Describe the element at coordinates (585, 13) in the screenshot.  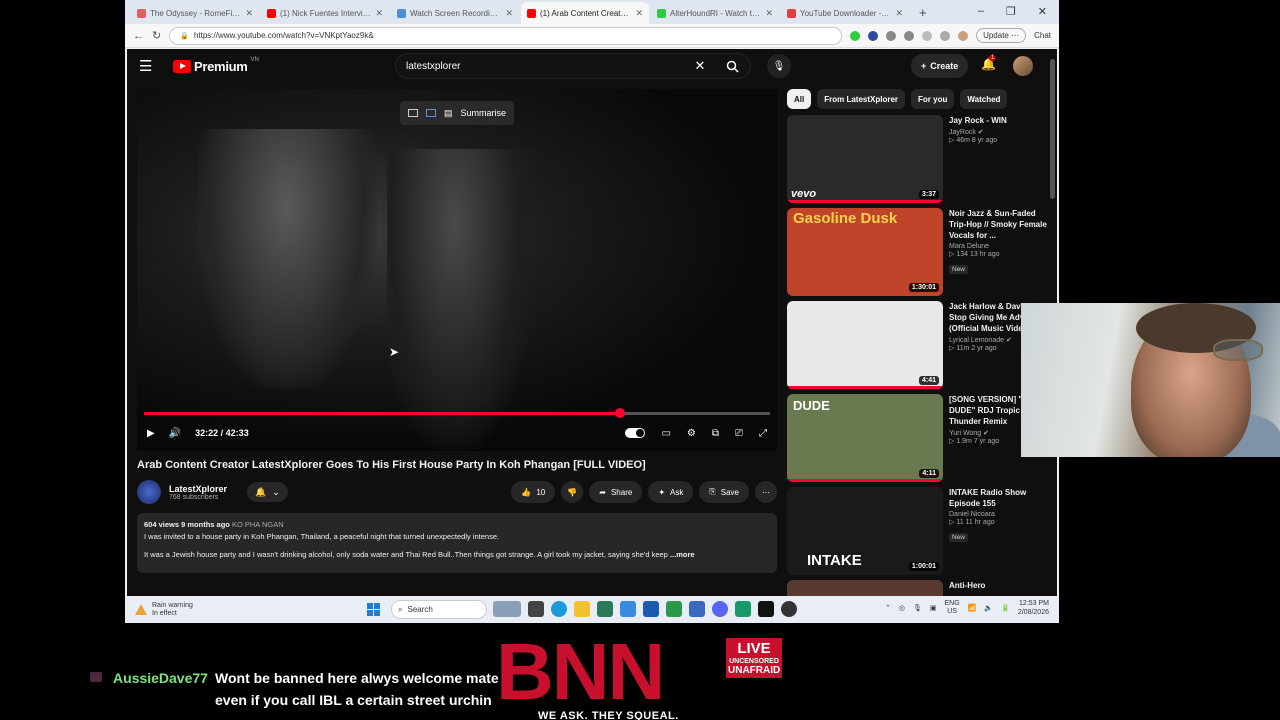
I see `browser-tab-active: (1) Arab Content Creator Late✕` at that location.